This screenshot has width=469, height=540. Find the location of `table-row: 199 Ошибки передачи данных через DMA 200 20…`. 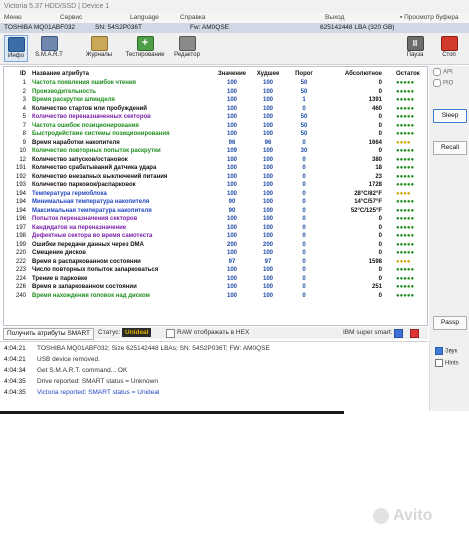

table-row: 199 Ошибки передачи данных через DMA 200 20… is located at coordinates (219, 245).